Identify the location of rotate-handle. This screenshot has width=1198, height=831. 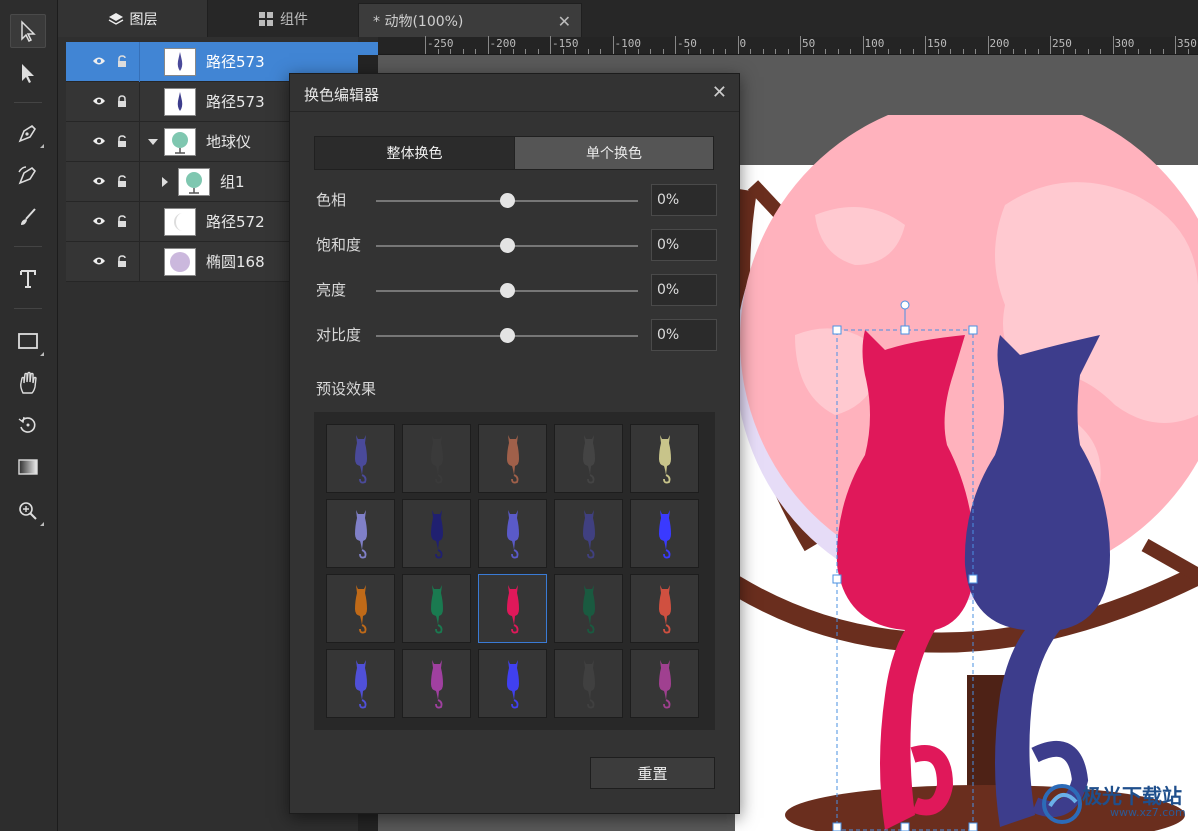
(905, 305).